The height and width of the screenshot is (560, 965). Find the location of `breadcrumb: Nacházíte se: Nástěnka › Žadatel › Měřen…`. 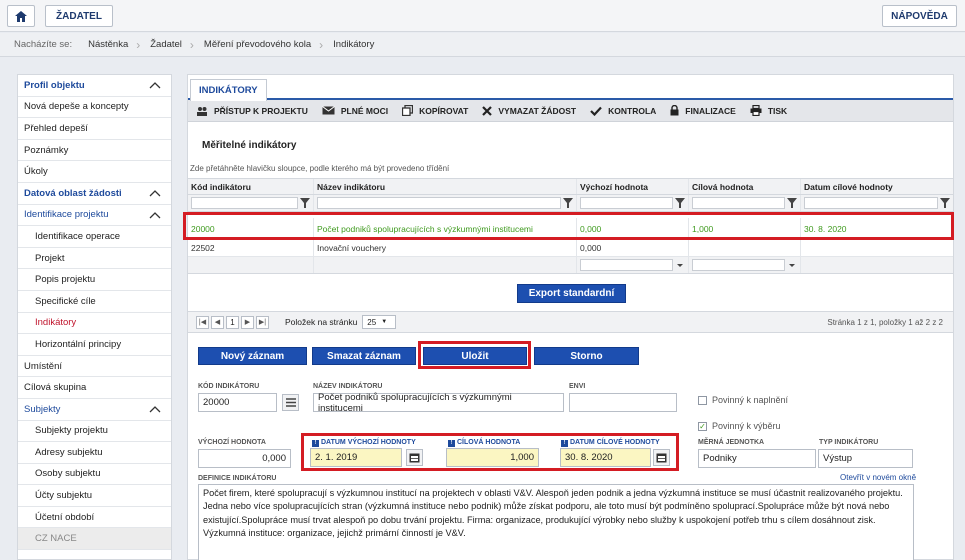

breadcrumb: Nacházíte se: Nástěnka › Žadatel › Měřen… is located at coordinates (482, 45).